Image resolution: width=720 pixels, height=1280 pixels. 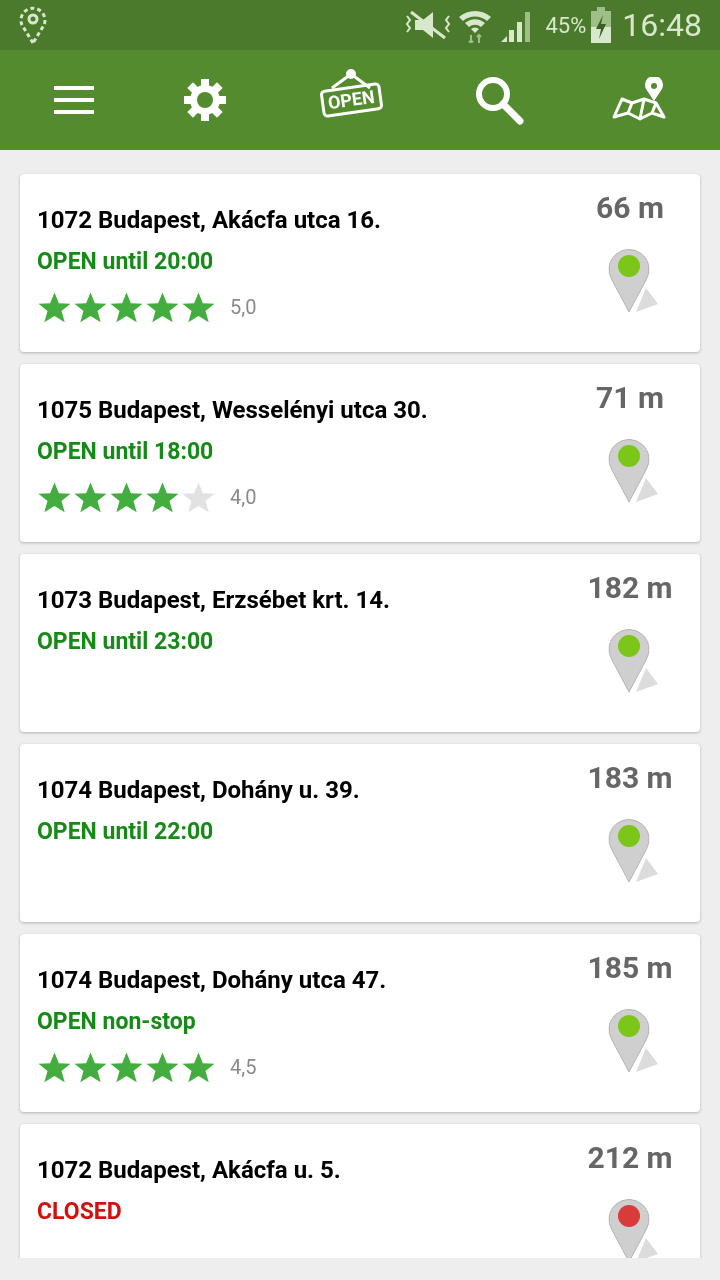 I want to click on distance-label: 185 m, so click(x=630, y=968).